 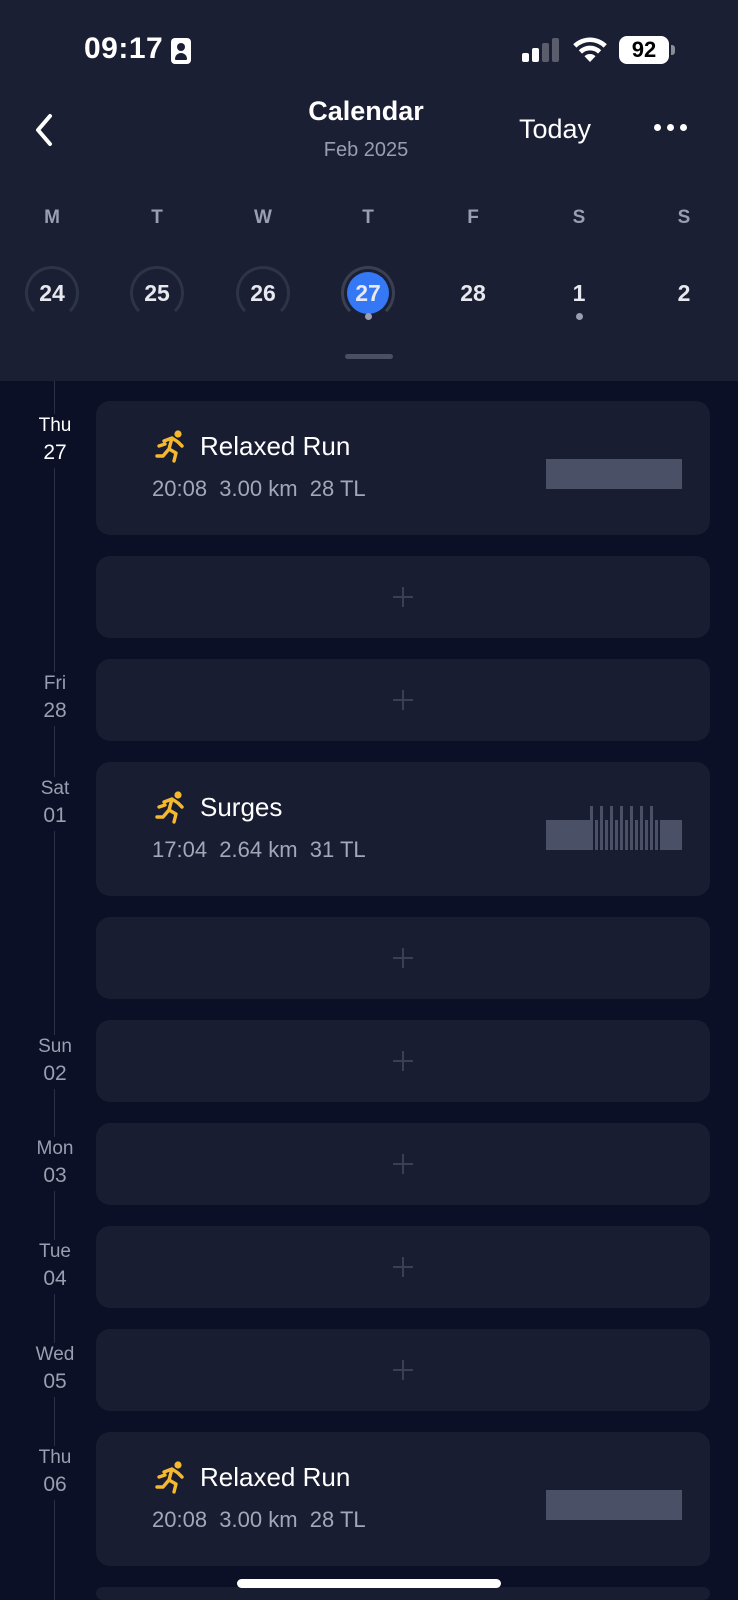 I want to click on timeline-weekday: Sat, so click(x=55, y=788).